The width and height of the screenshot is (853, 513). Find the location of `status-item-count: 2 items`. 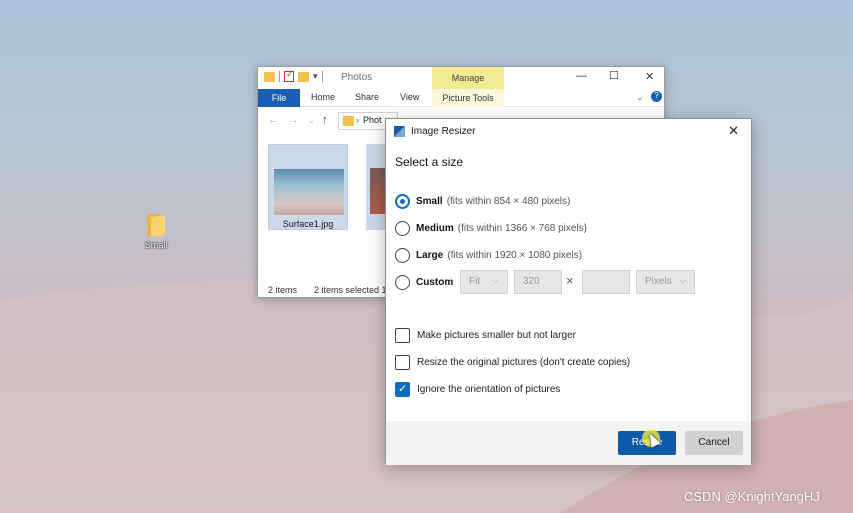

status-item-count: 2 items is located at coordinates (283, 290).